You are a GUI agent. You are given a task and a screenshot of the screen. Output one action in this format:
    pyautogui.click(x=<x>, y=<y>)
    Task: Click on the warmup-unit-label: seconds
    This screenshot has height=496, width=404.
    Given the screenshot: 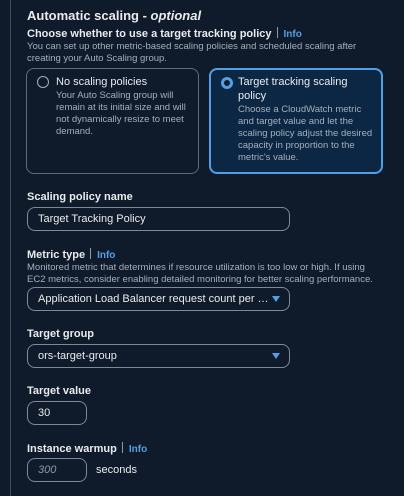 What is the action you would take?
    pyautogui.click(x=116, y=470)
    